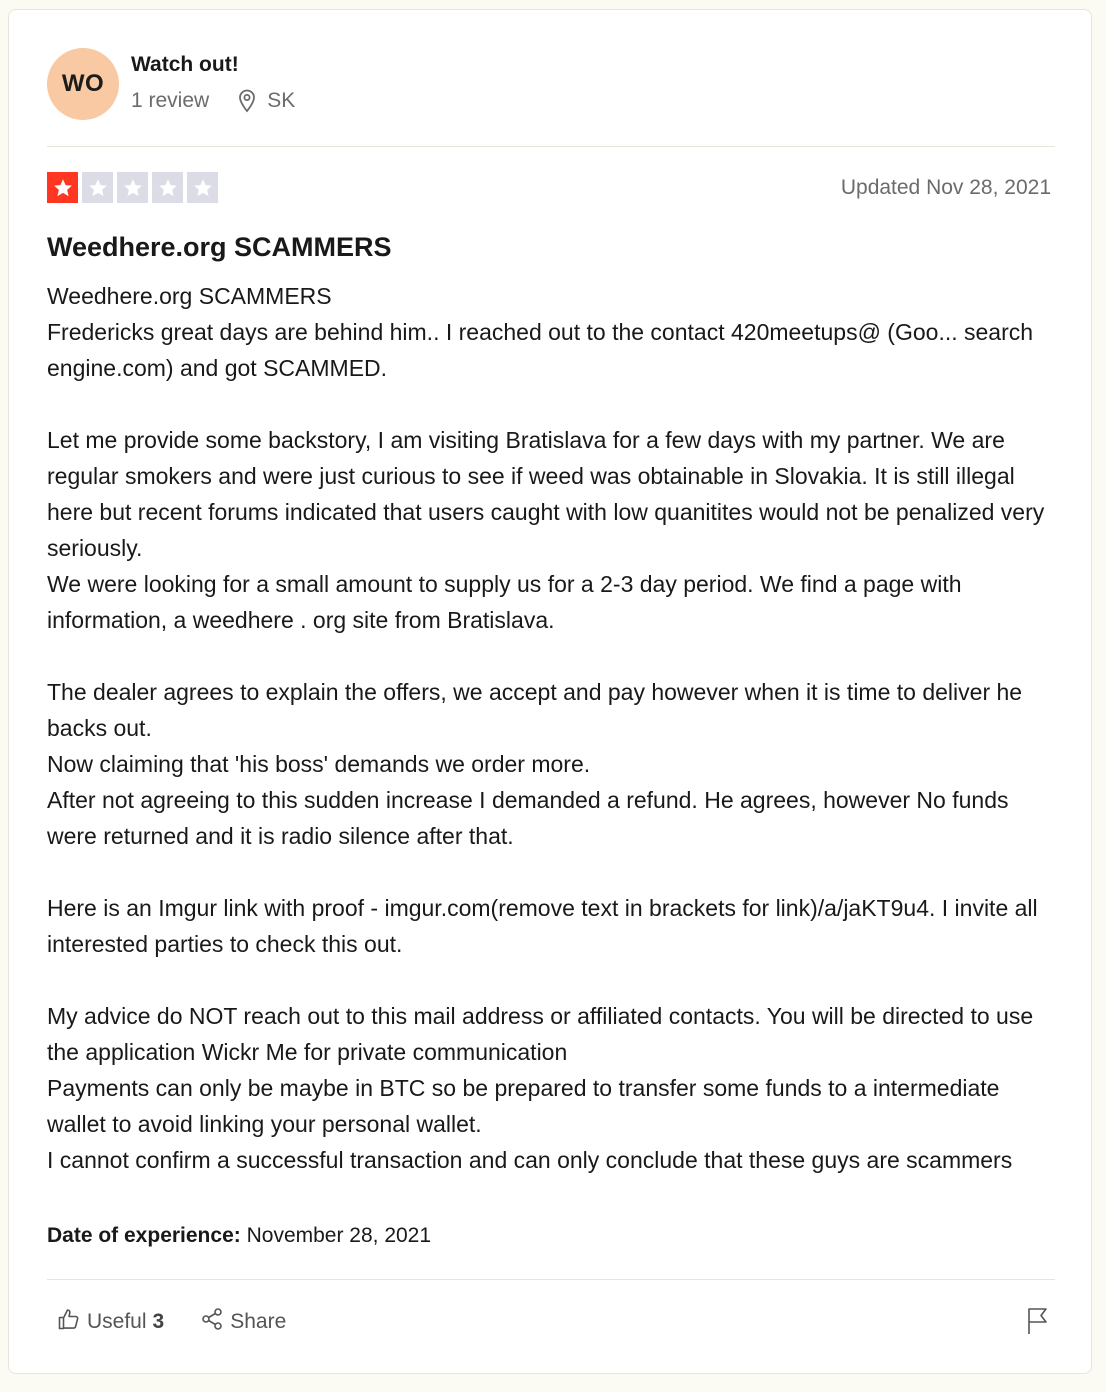  What do you see at coordinates (213, 101) in the screenshot?
I see `reviewer-meta: 1 review SK` at bounding box center [213, 101].